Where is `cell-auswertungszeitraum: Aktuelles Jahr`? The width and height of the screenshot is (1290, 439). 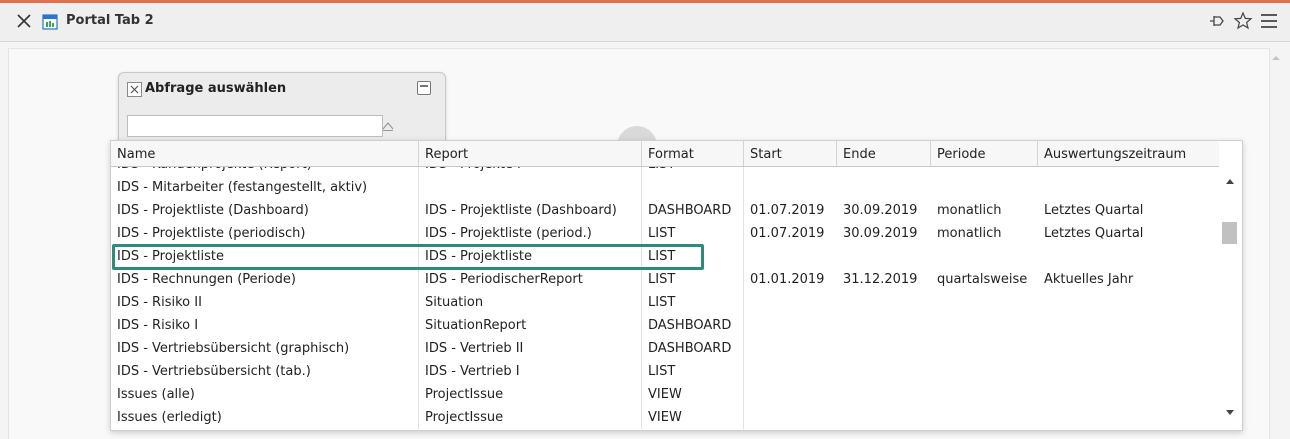
cell-auswertungszeitraum: Aktuelles Jahr is located at coordinates (1089, 279).